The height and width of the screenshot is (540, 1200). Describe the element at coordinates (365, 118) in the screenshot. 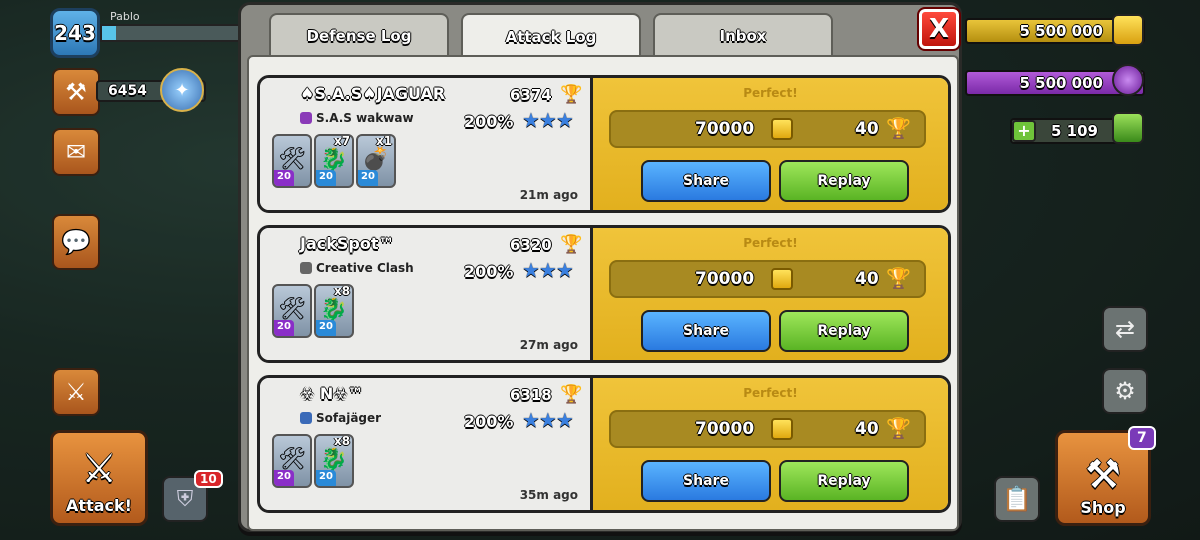

I see `clan-name: S.A.S wakwaw` at that location.